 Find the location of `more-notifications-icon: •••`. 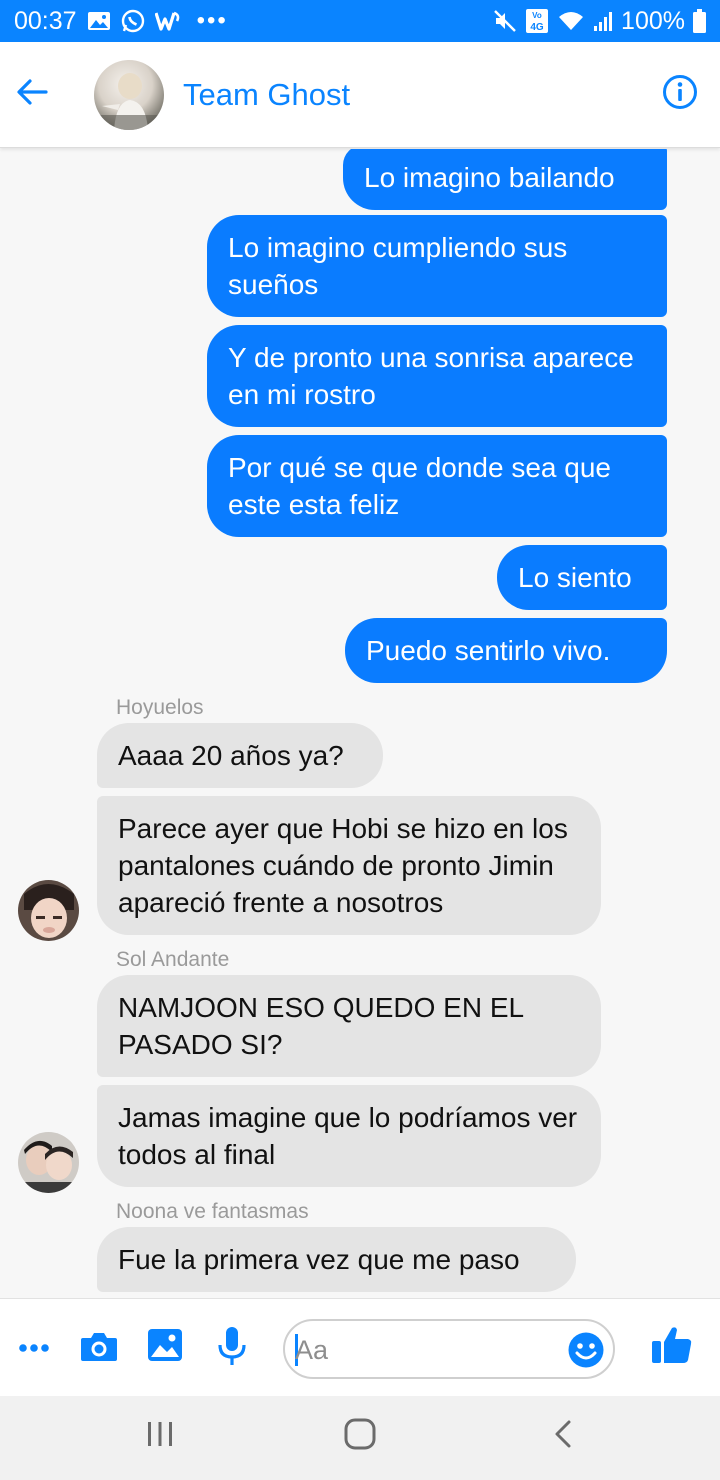

more-notifications-icon: ••• is located at coordinates (212, 20).